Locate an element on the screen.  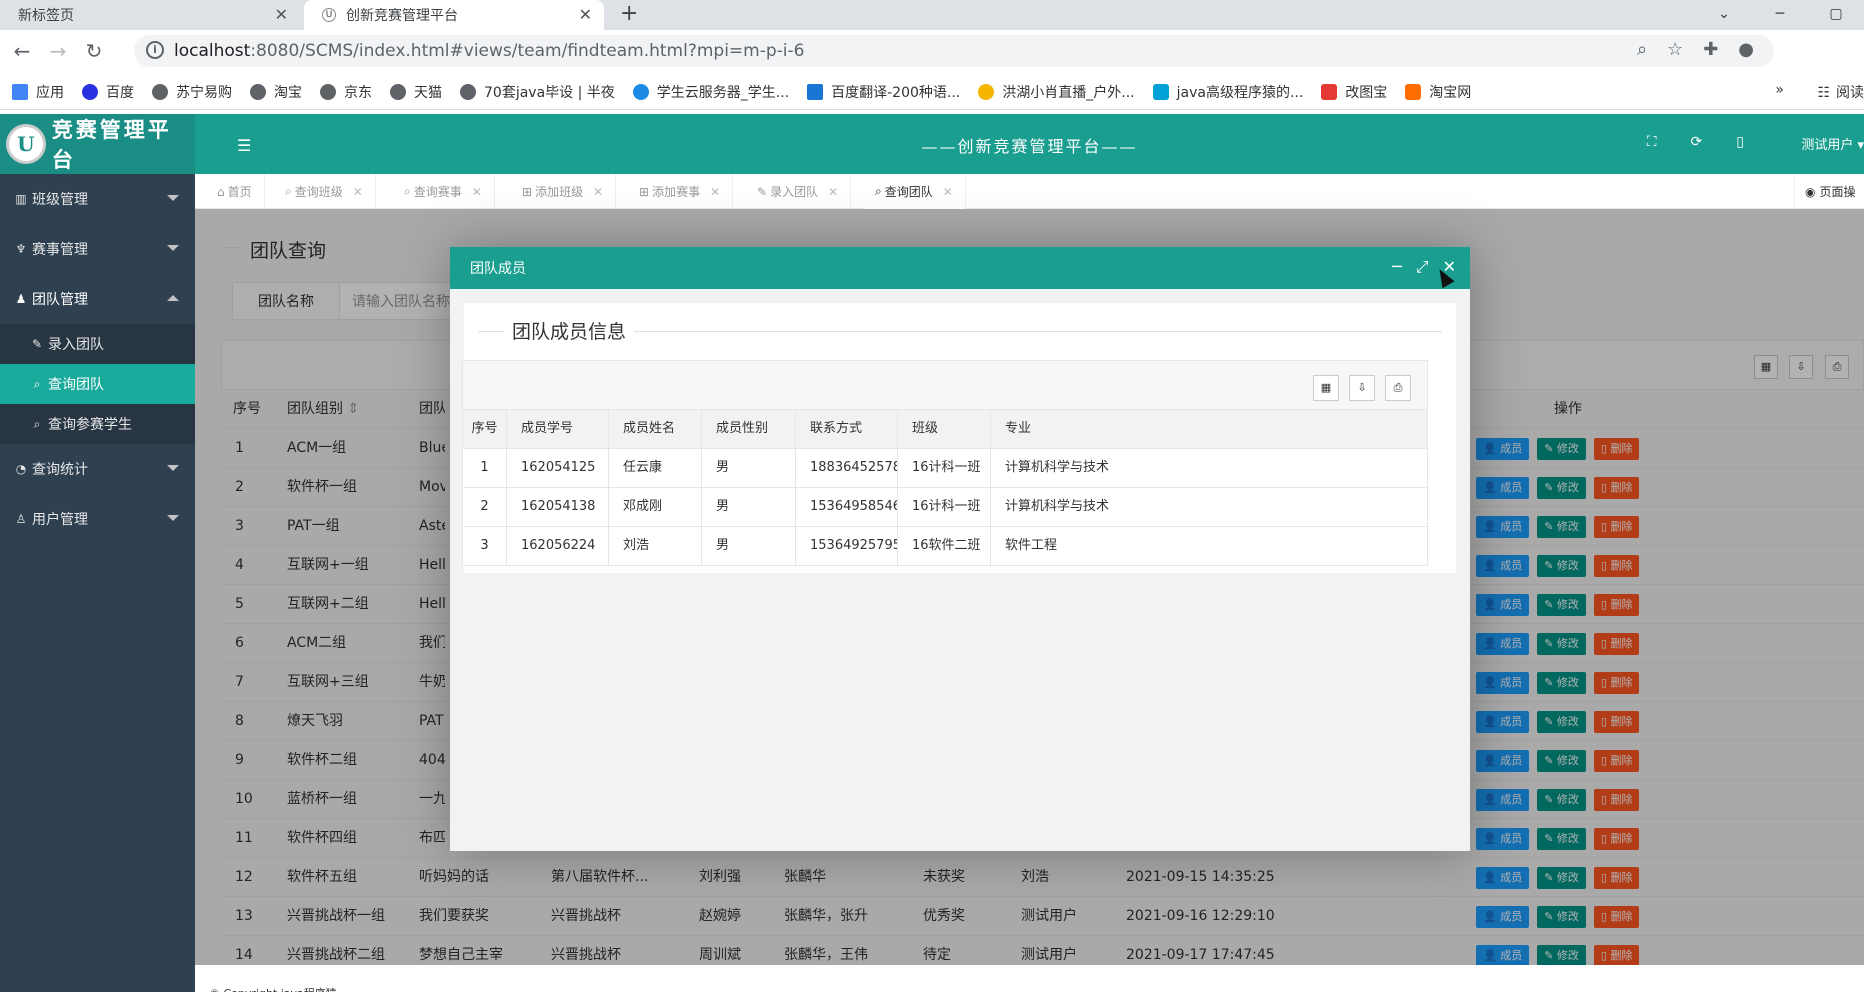
tab-add-team: ✎ 录入团队 ✕ is located at coordinates (798, 191).